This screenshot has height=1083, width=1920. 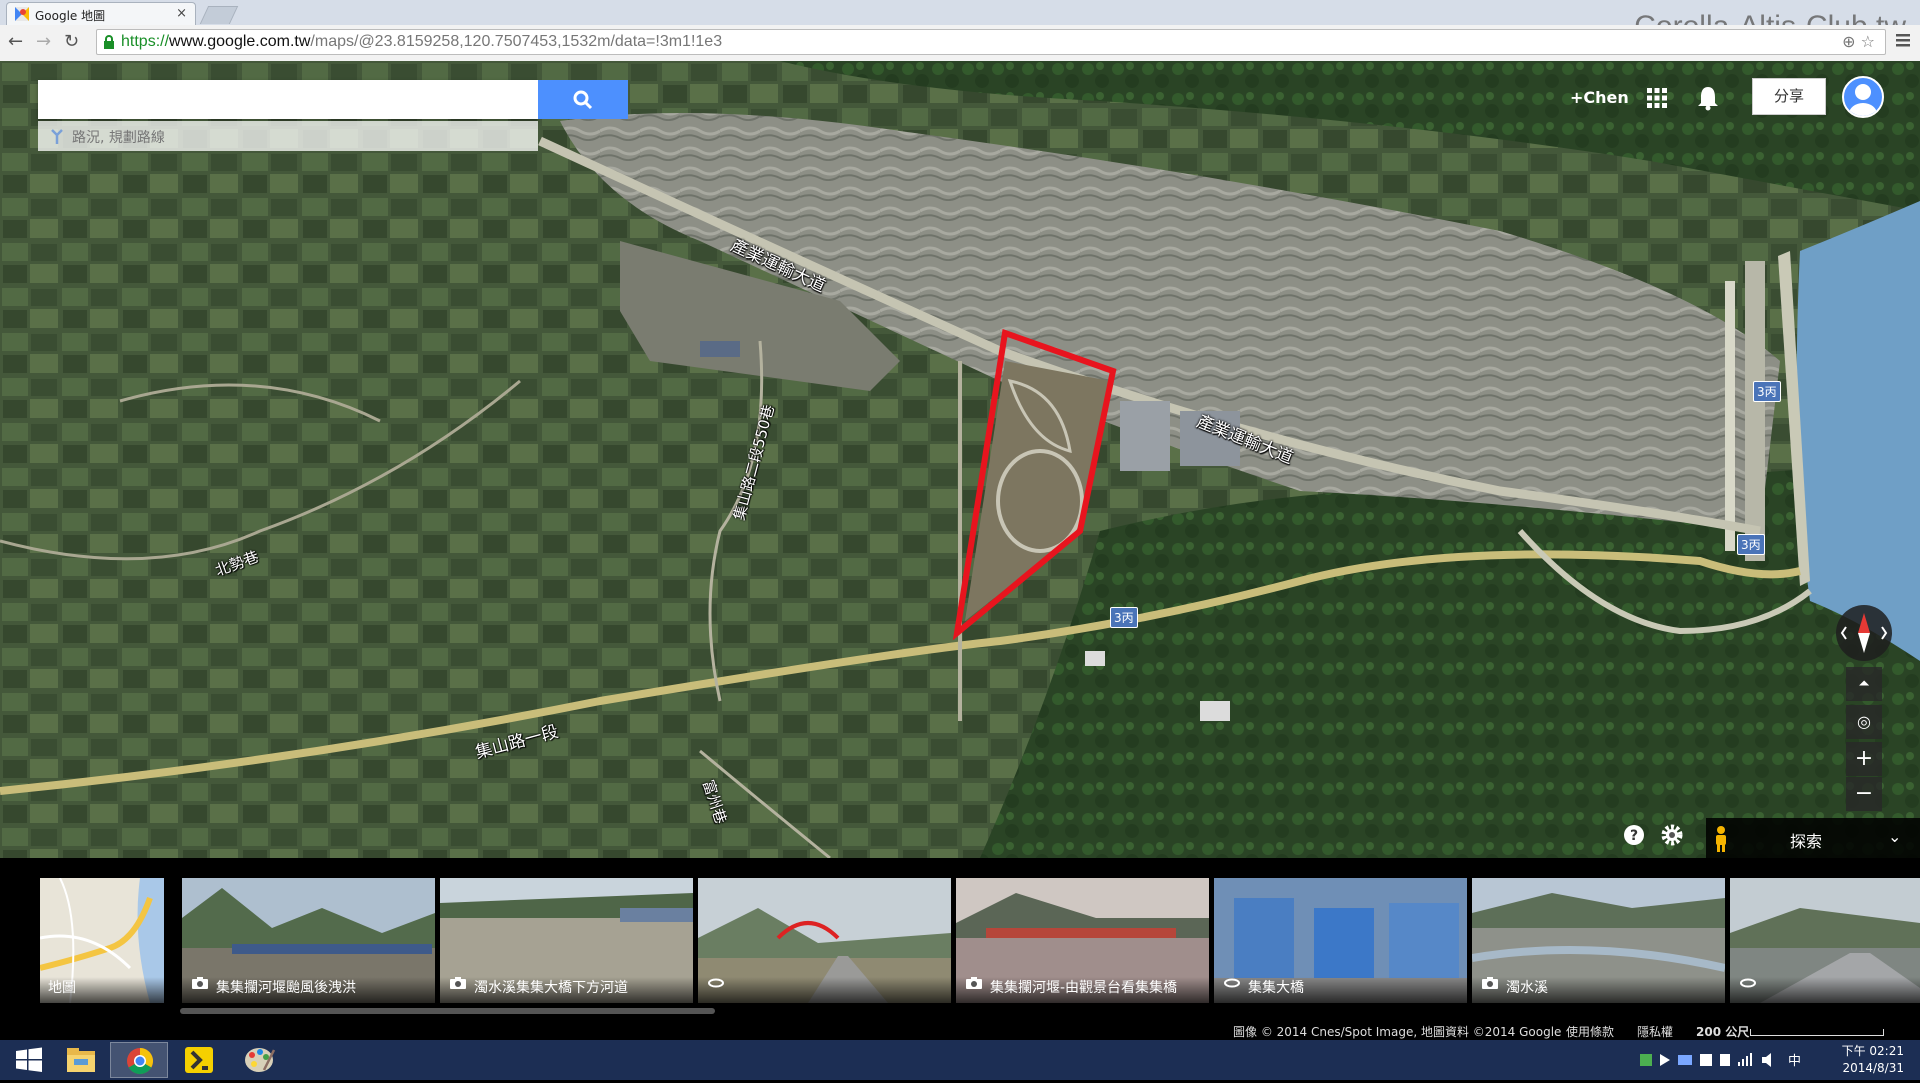 What do you see at coordinates (1873, 1060) in the screenshot?
I see `system-clock: 下午 02:21 2014/8/31` at bounding box center [1873, 1060].